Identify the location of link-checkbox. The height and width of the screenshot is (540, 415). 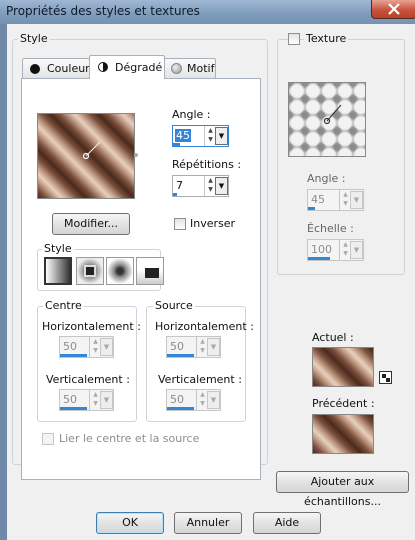
(48, 439).